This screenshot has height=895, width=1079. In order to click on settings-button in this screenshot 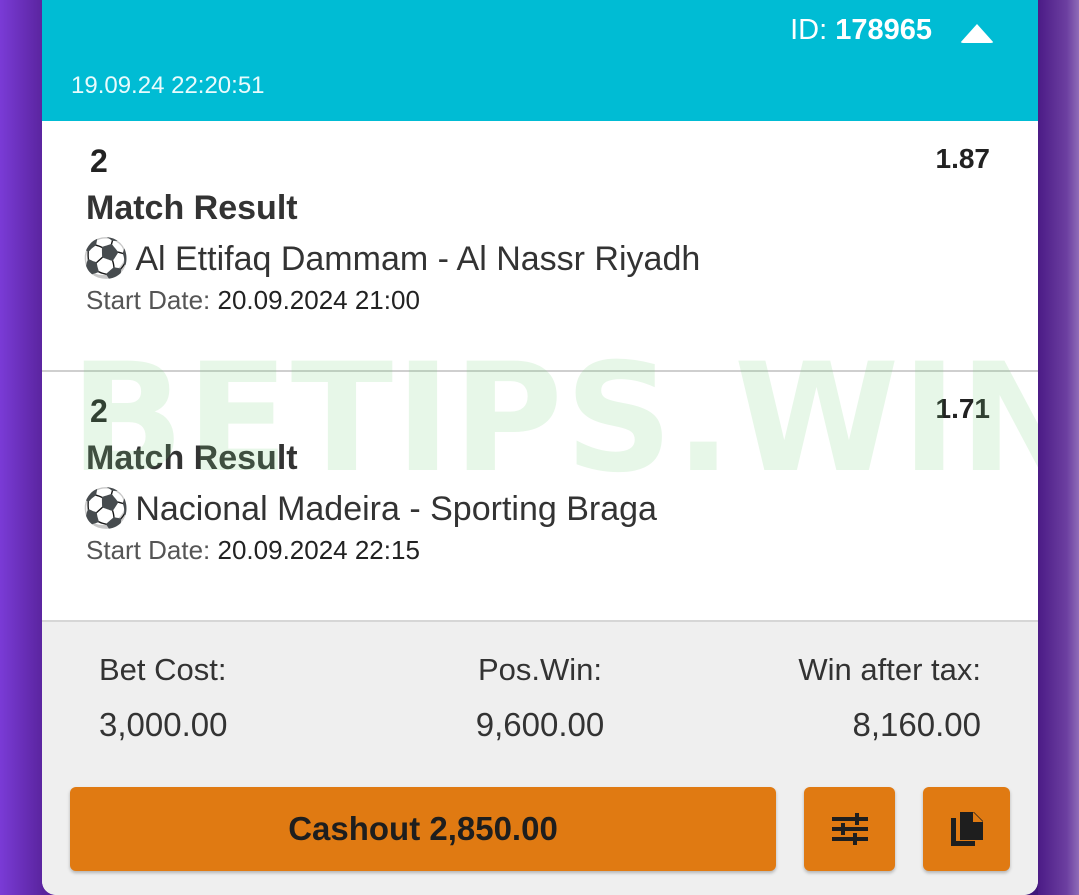, I will do `click(849, 829)`.